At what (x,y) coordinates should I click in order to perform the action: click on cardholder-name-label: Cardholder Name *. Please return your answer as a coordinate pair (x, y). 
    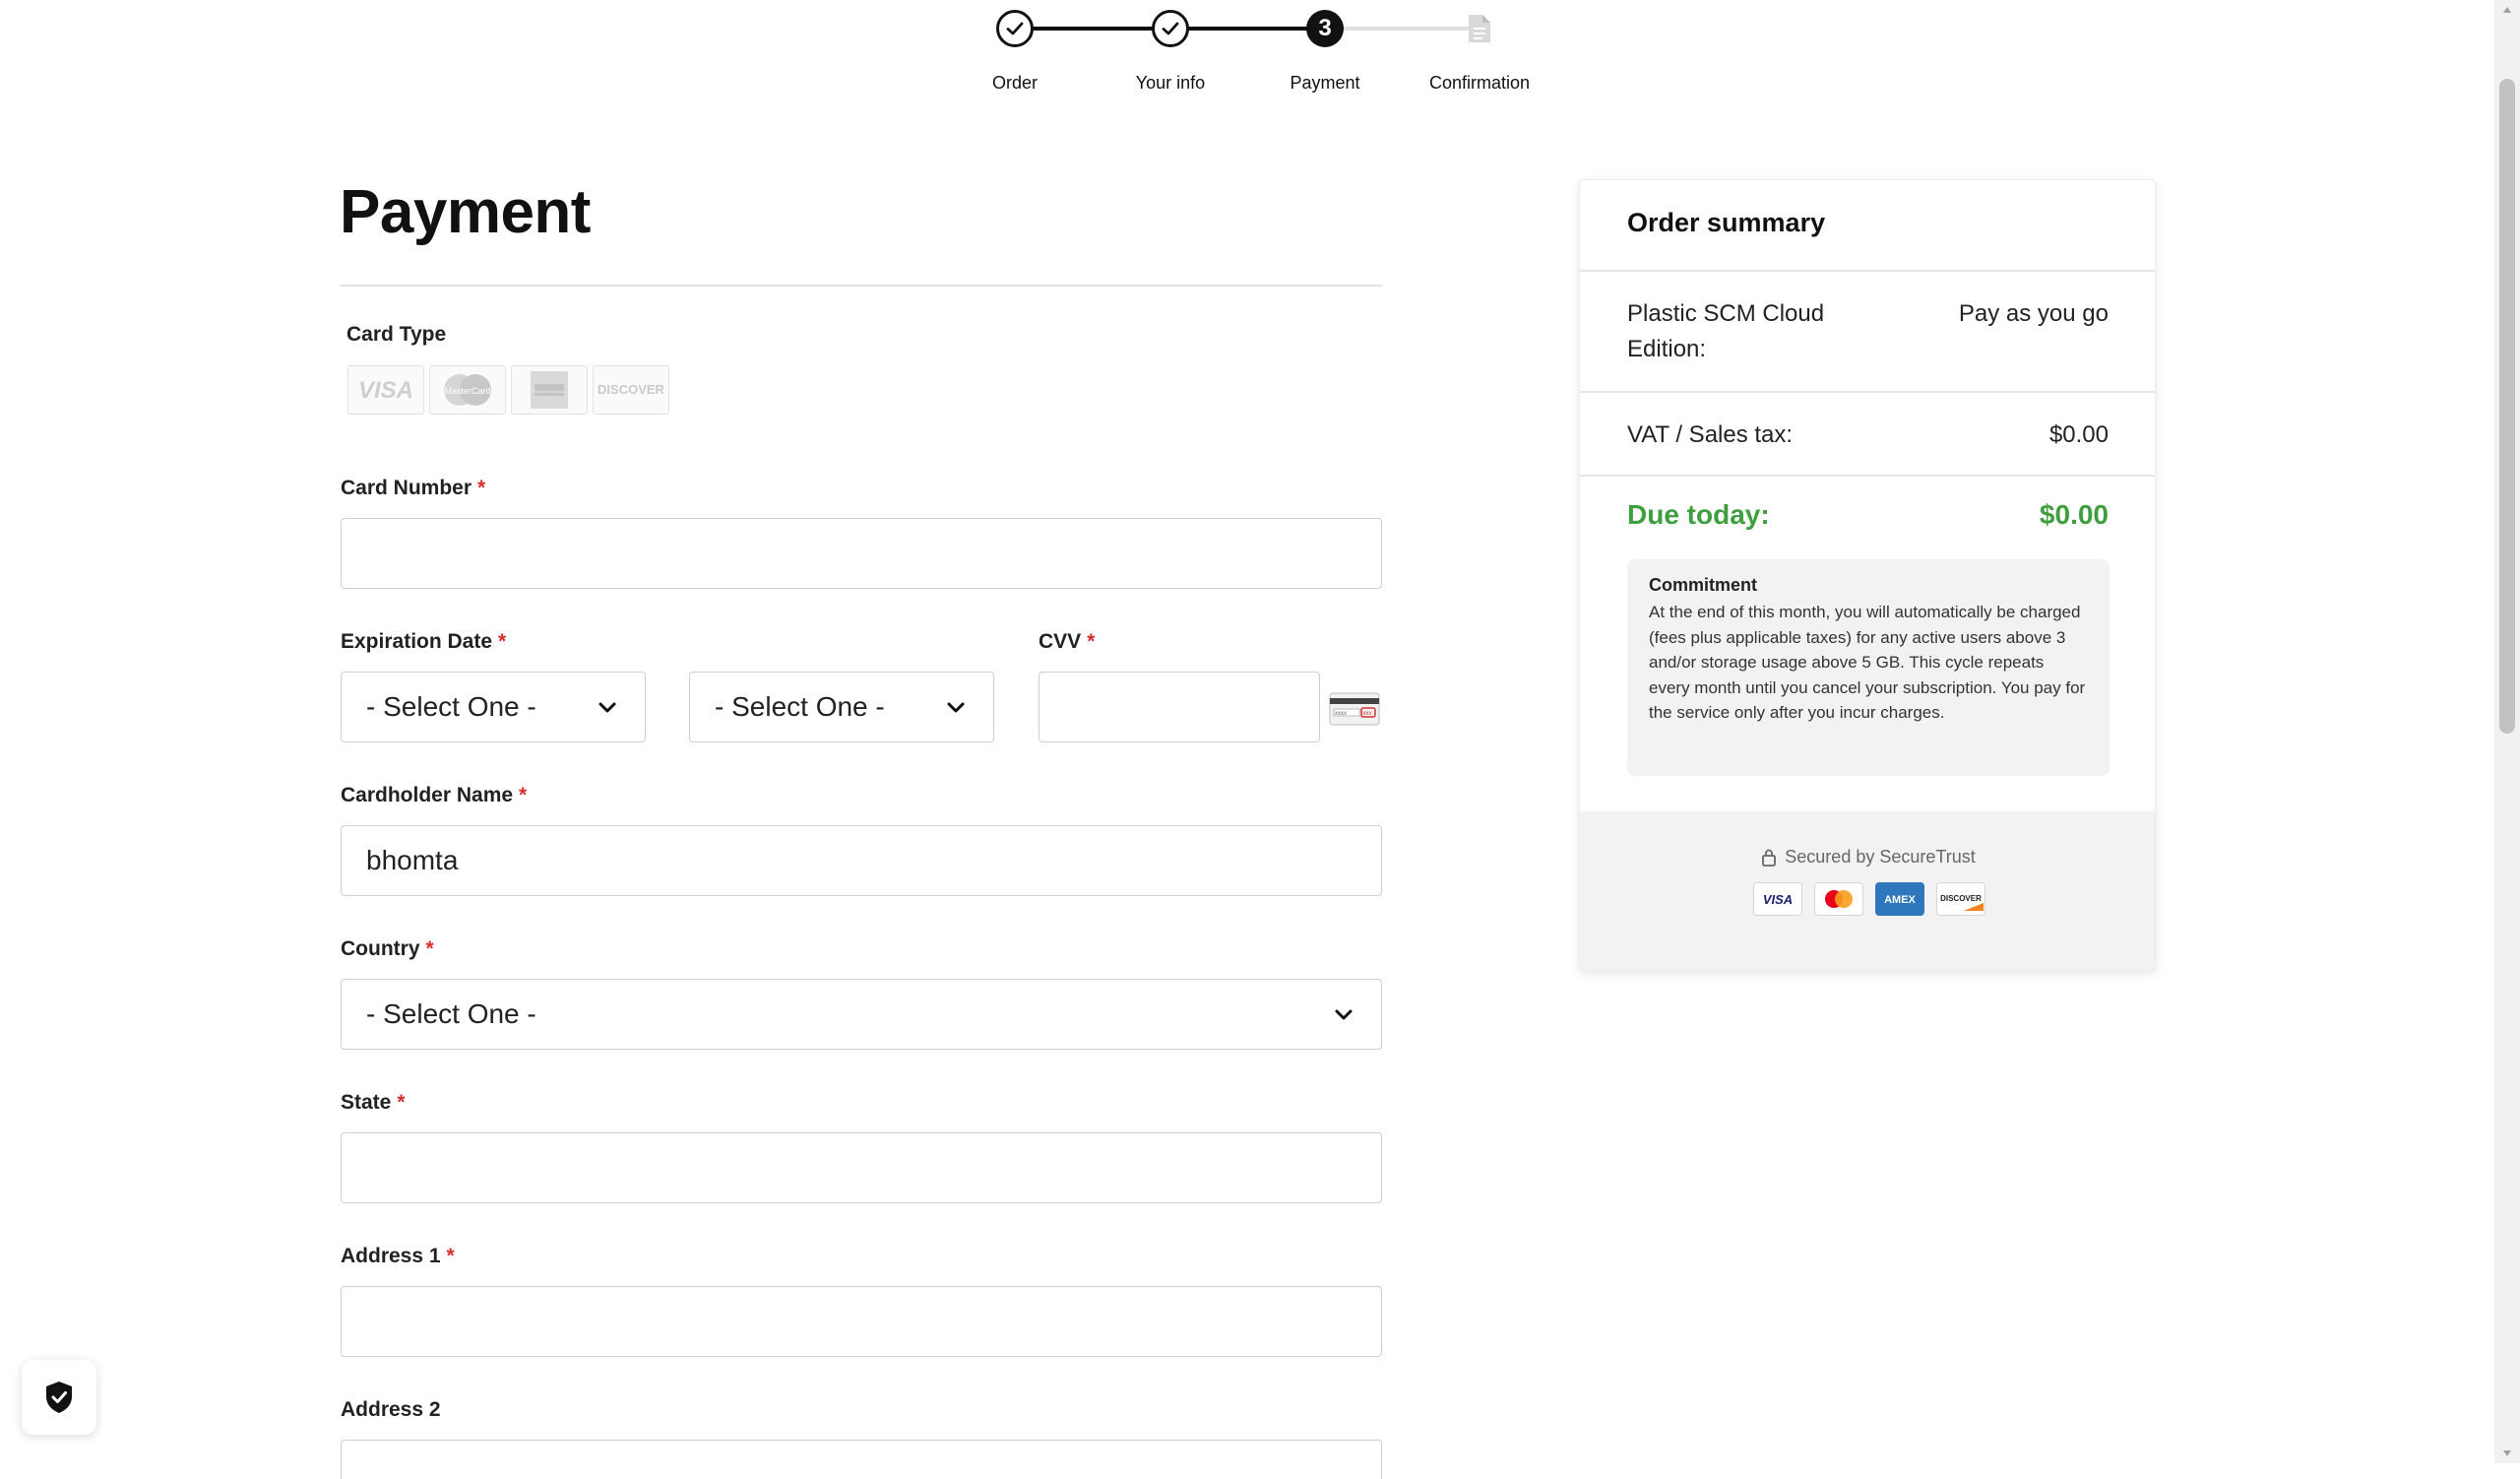
    Looking at the image, I should click on (434, 795).